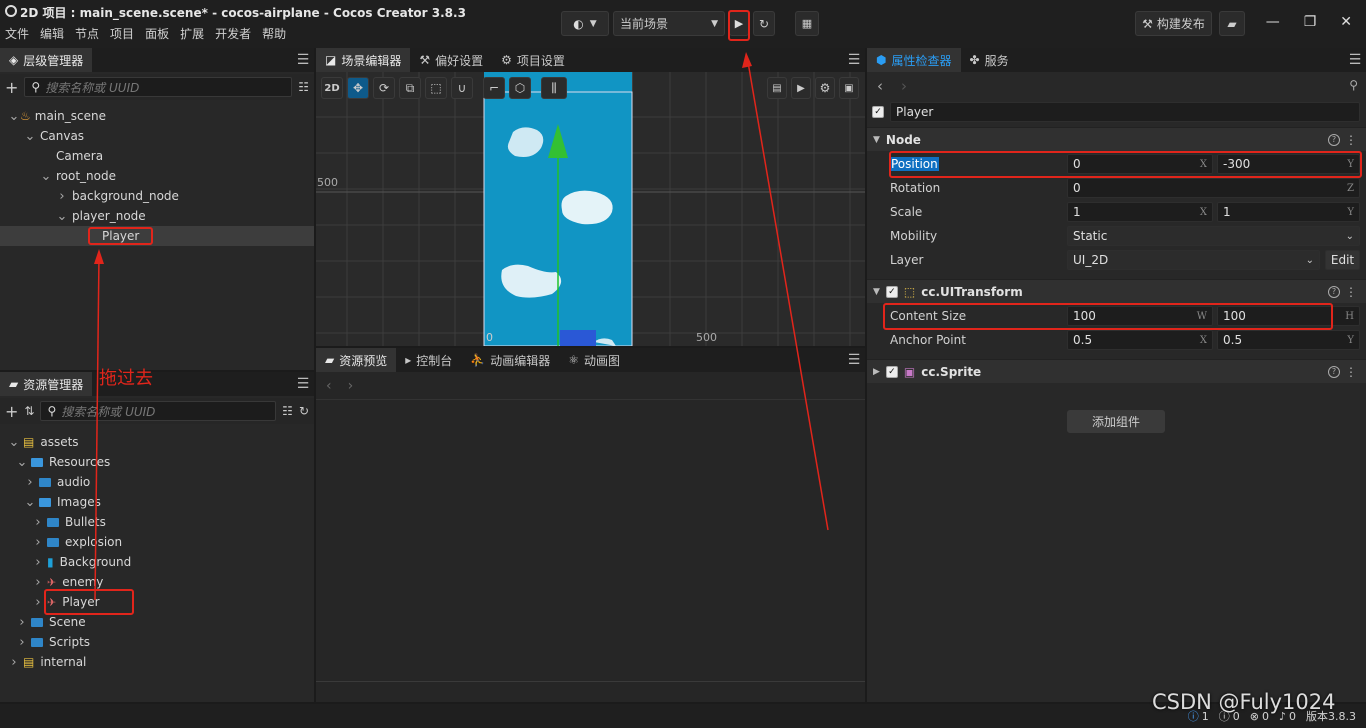  I want to click on play-button: ▶, so click(739, 25).